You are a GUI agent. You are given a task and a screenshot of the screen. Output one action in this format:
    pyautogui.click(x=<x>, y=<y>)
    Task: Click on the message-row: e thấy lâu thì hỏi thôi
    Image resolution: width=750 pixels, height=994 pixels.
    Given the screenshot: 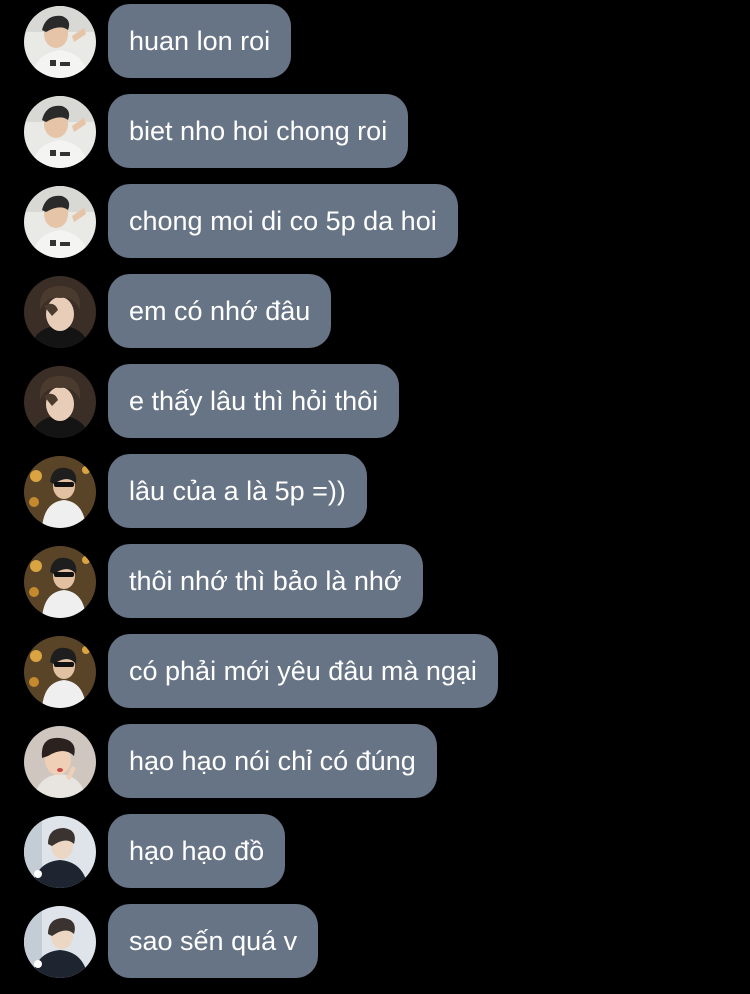 What is the action you would take?
    pyautogui.click(x=375, y=401)
    